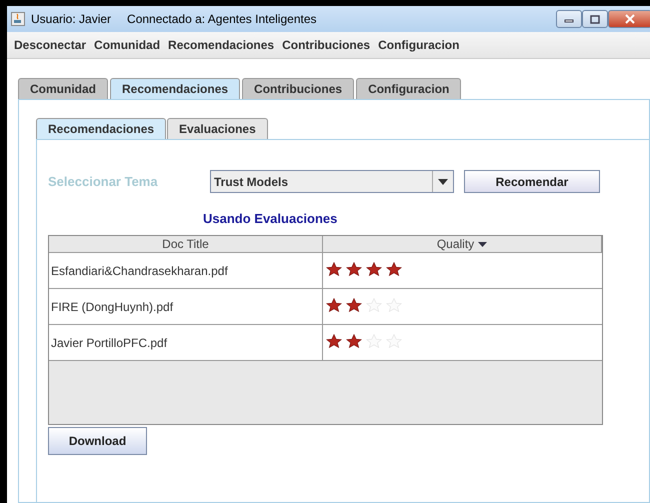  I want to click on download-button: Download, so click(97, 441).